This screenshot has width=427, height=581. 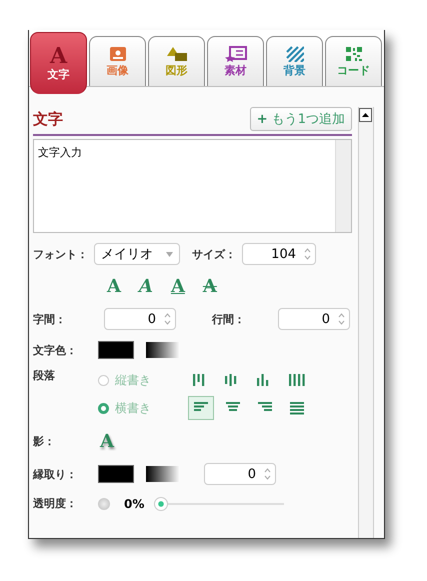 I want to click on add-button: + もう1つ追加, so click(x=301, y=119).